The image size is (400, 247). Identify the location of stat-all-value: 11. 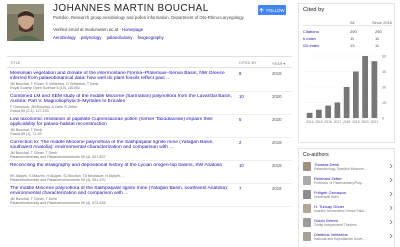
(352, 38).